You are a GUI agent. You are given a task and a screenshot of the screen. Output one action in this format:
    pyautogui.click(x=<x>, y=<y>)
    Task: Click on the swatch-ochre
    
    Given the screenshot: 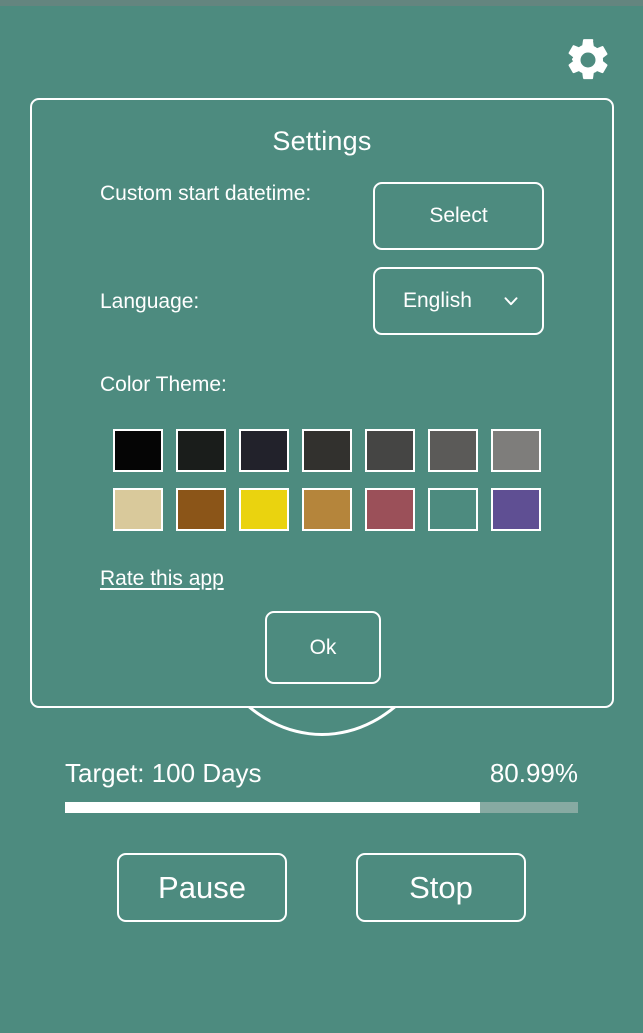 What is the action you would take?
    pyautogui.click(x=326, y=509)
    